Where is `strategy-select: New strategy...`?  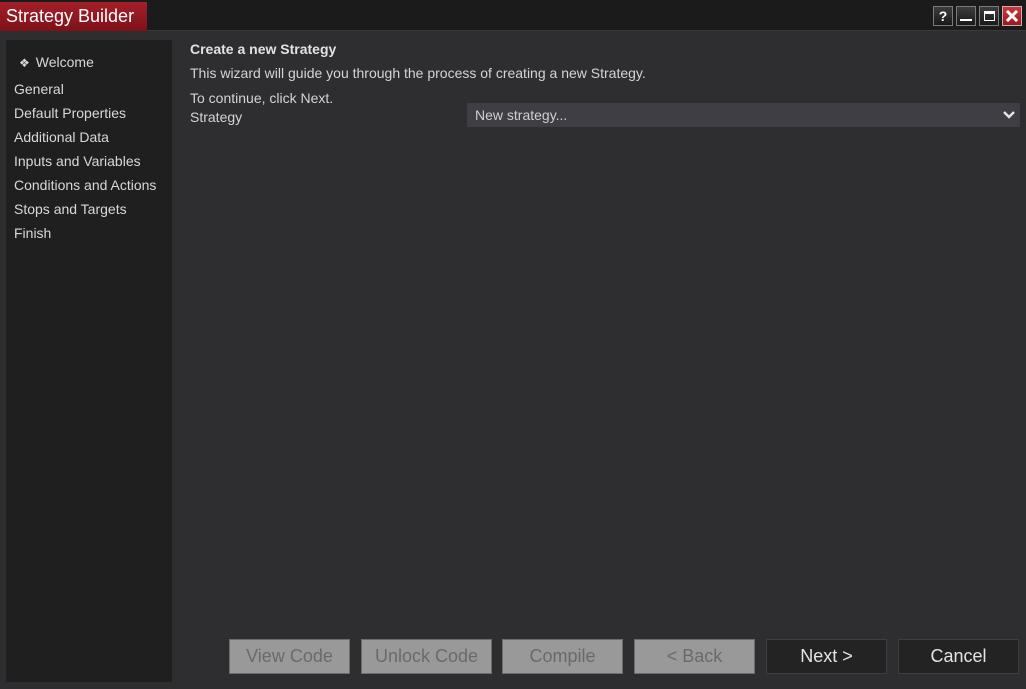 strategy-select: New strategy... is located at coordinates (743, 115).